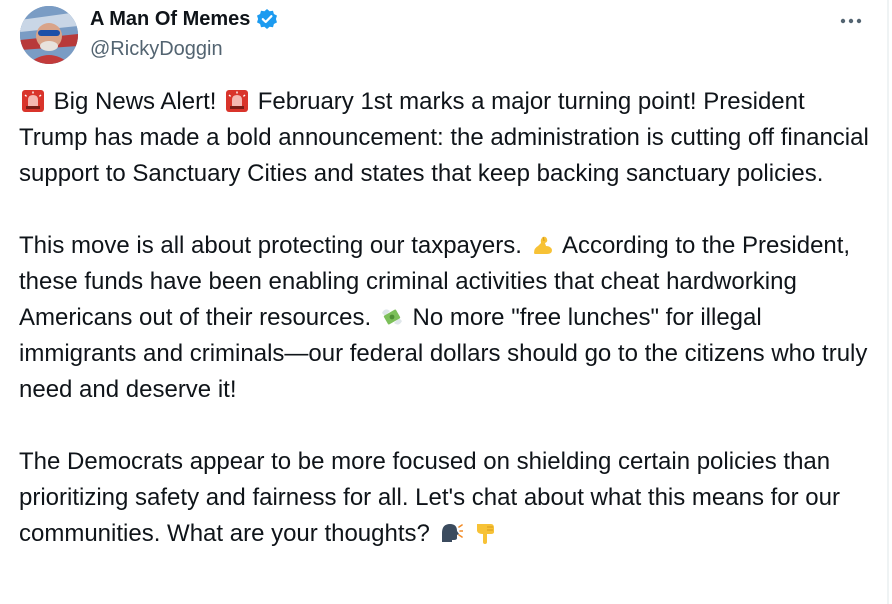 The height and width of the screenshot is (604, 892). I want to click on pointing-down-icon, so click(485, 533).